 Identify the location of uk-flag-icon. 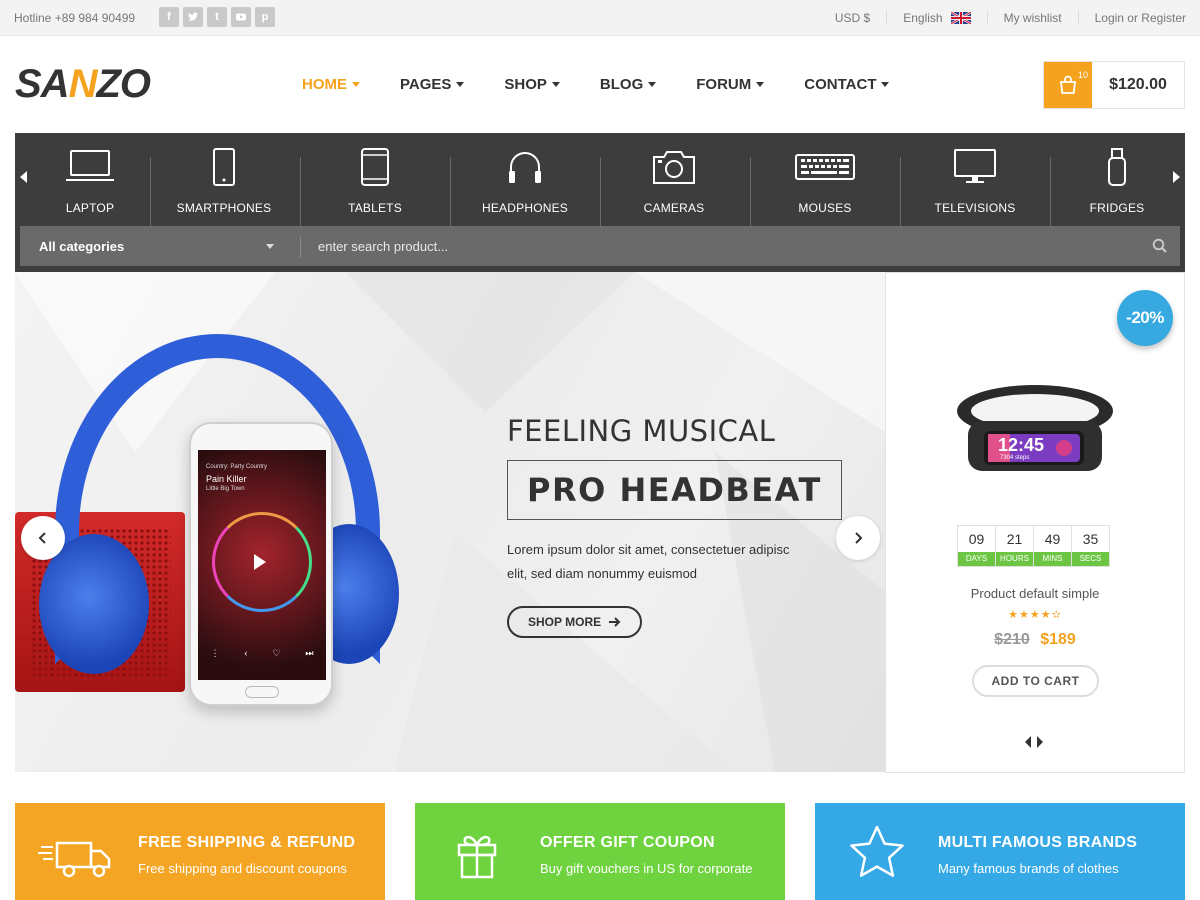
(960, 18).